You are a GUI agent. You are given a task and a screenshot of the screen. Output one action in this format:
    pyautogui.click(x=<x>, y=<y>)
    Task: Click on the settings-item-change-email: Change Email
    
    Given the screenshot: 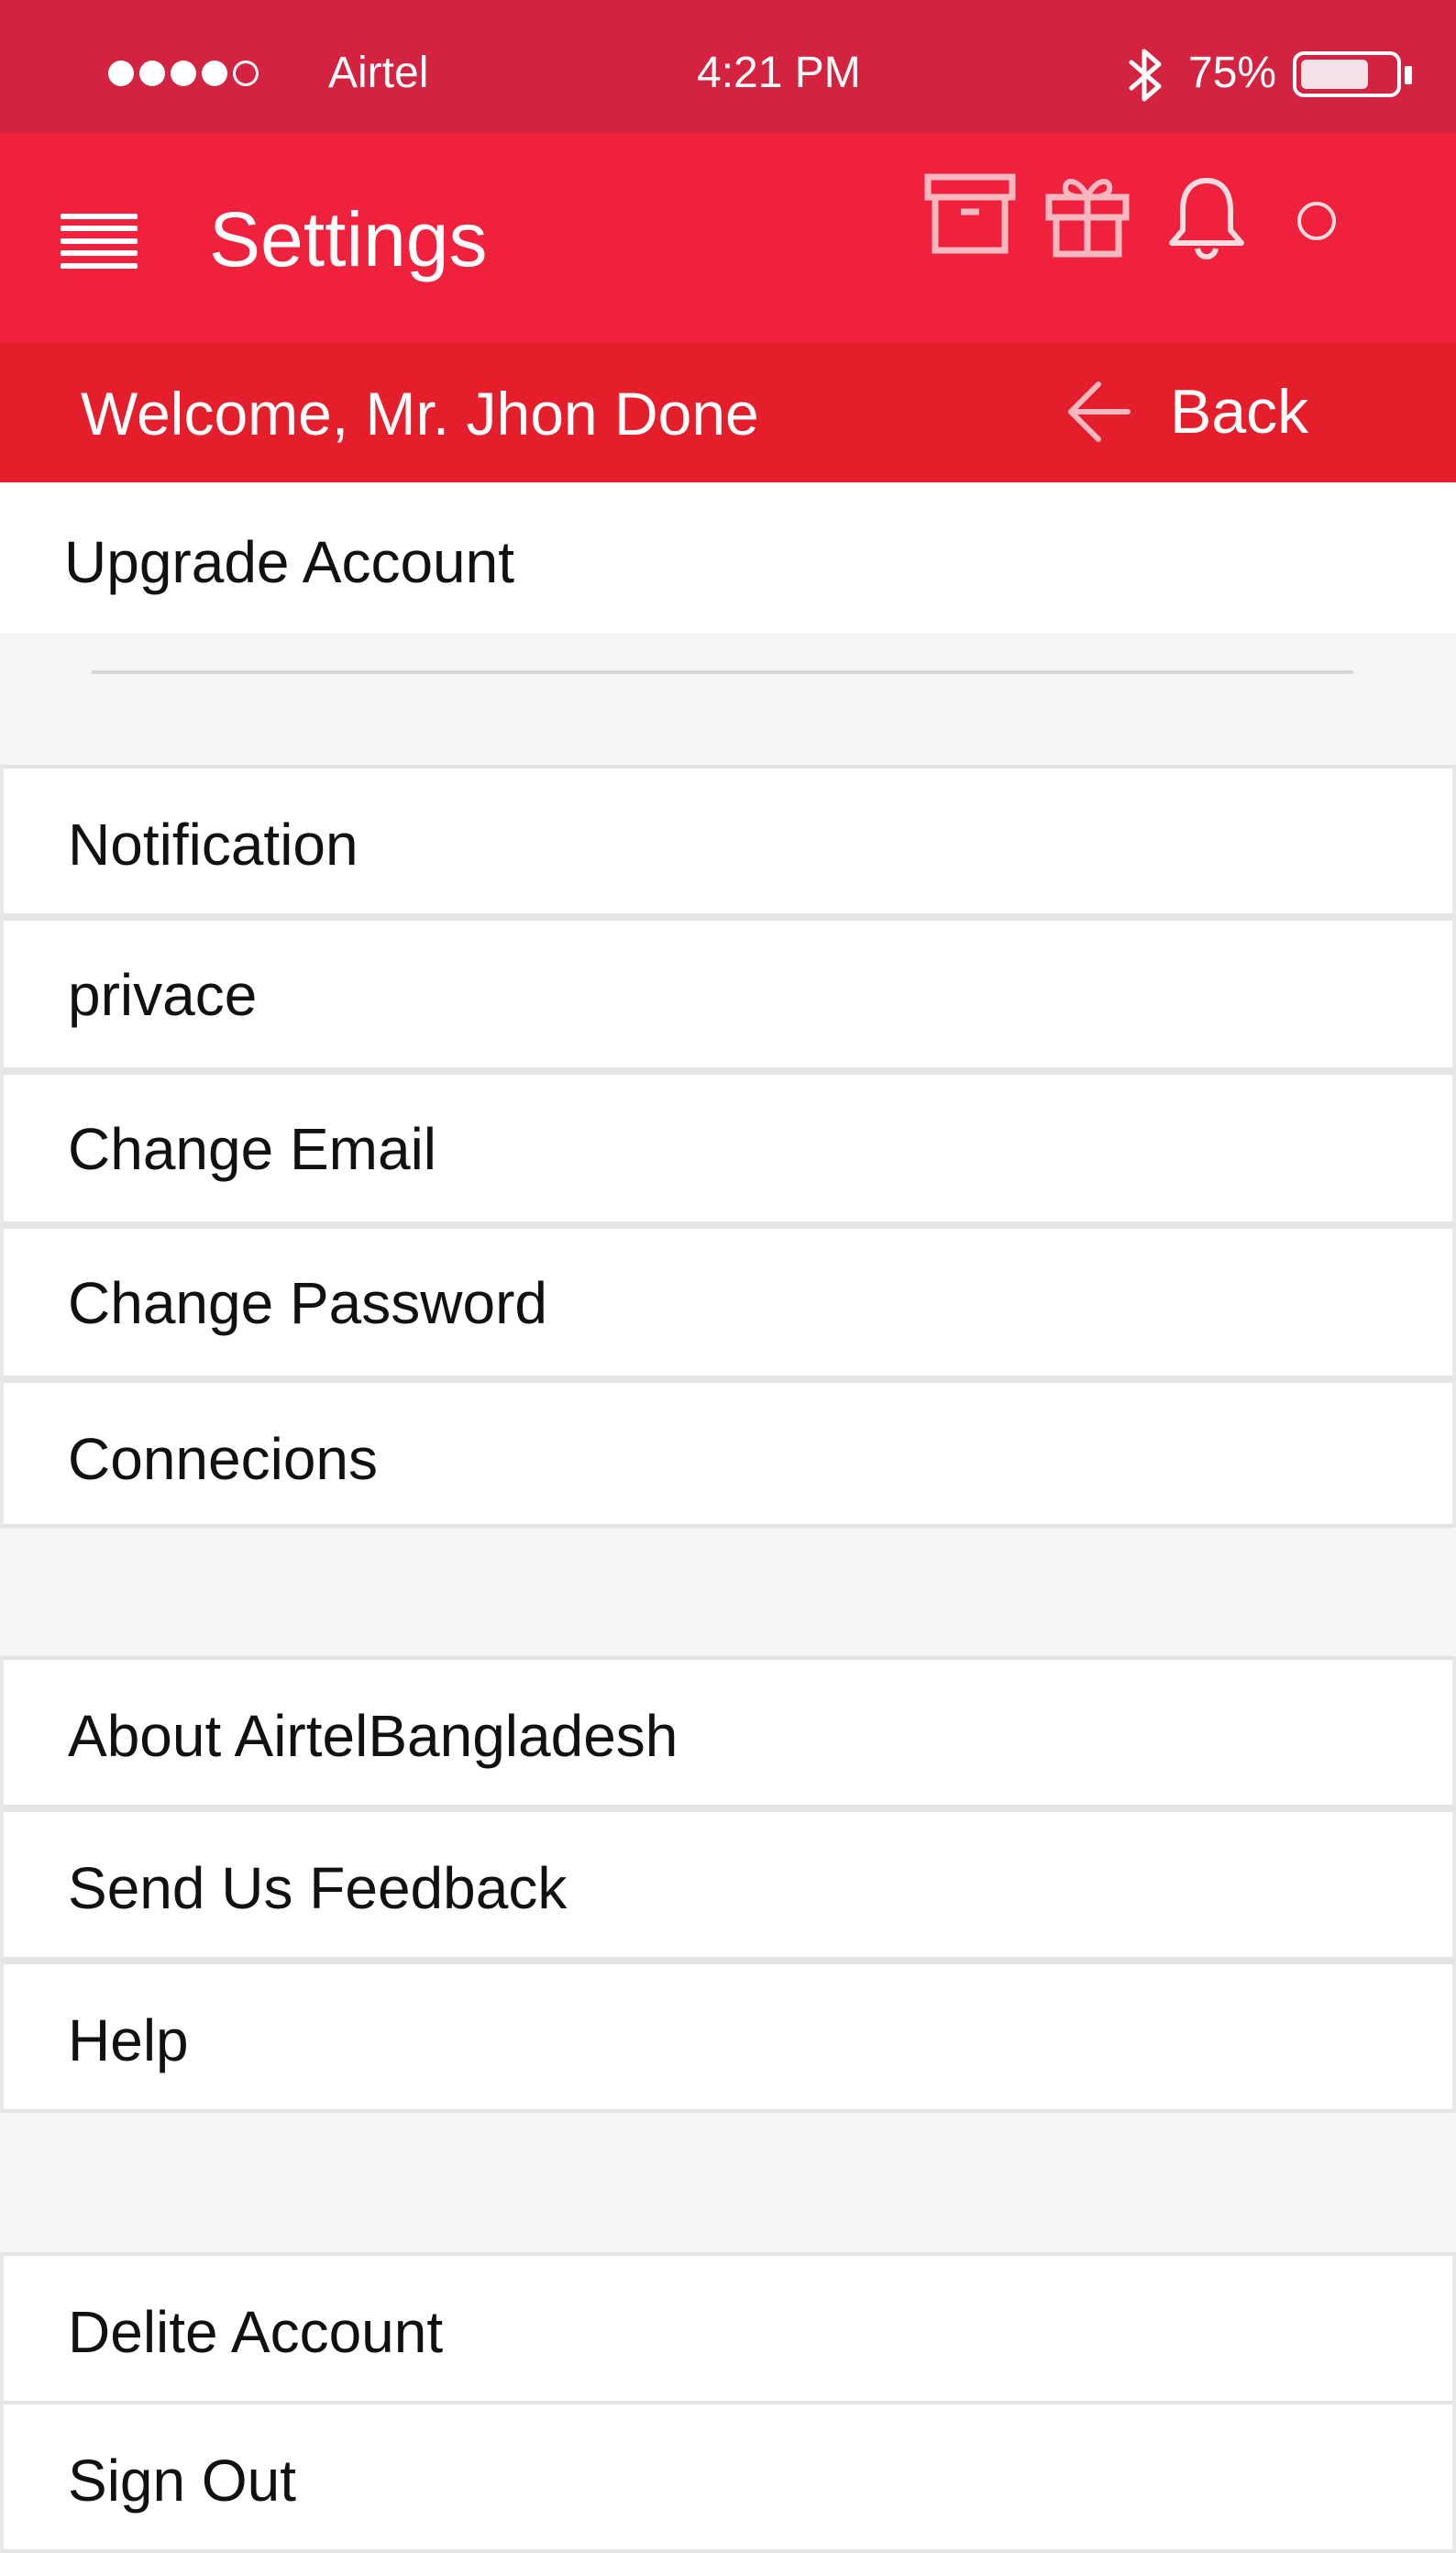 What is the action you would take?
    pyautogui.click(x=728, y=1148)
    